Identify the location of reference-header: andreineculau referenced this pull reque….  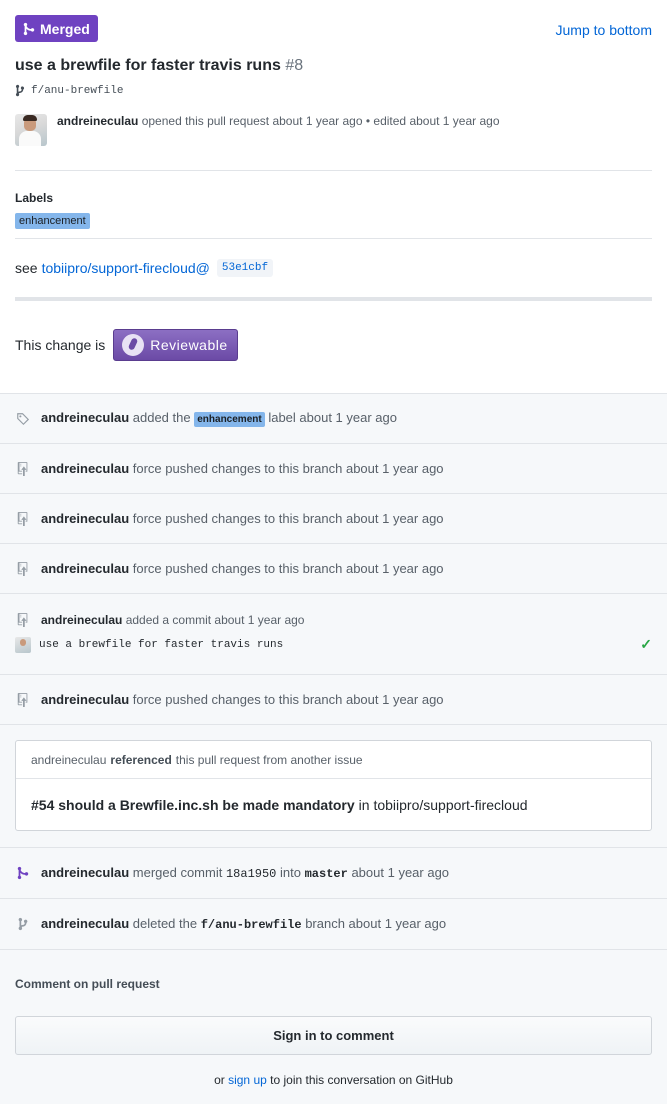
(333, 760).